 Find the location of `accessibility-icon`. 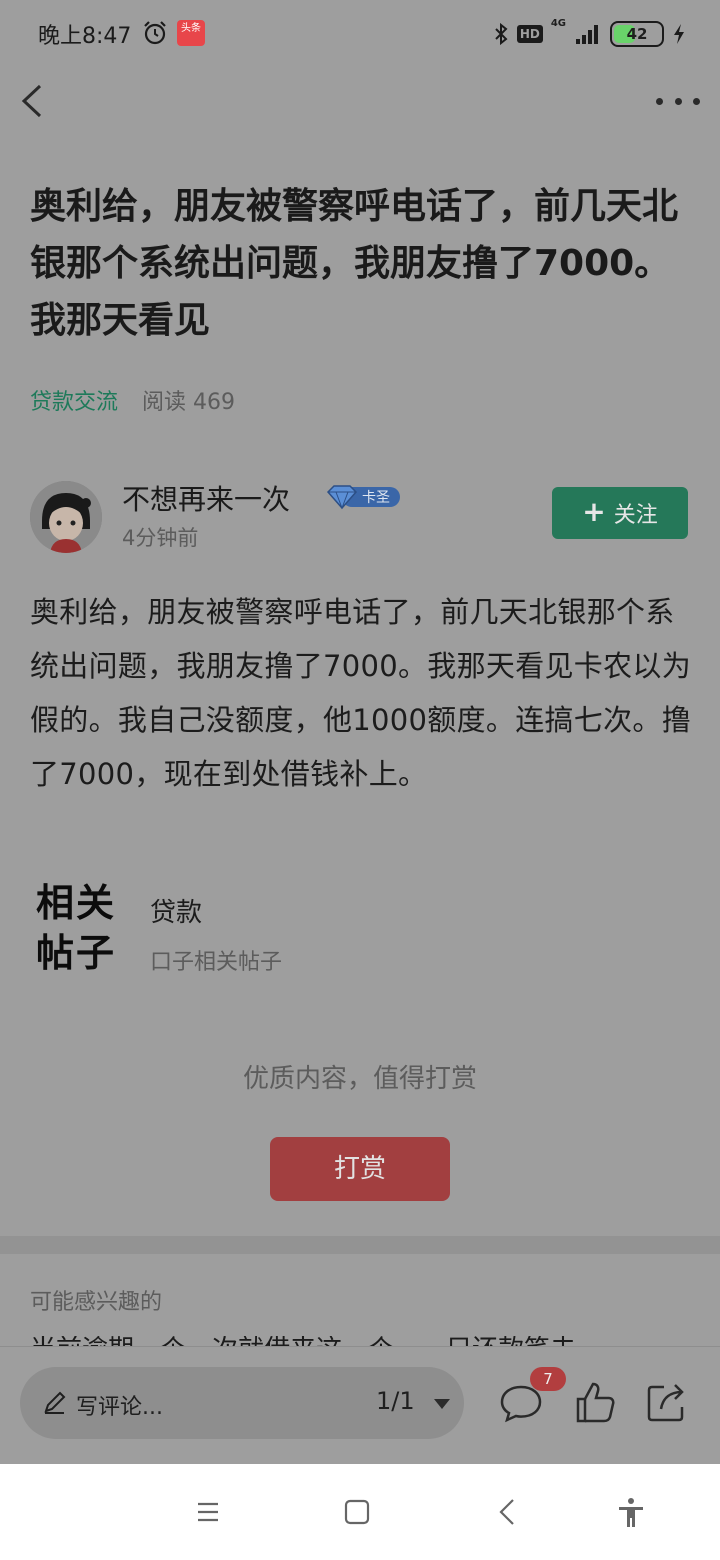

accessibility-icon is located at coordinates (631, 1512).